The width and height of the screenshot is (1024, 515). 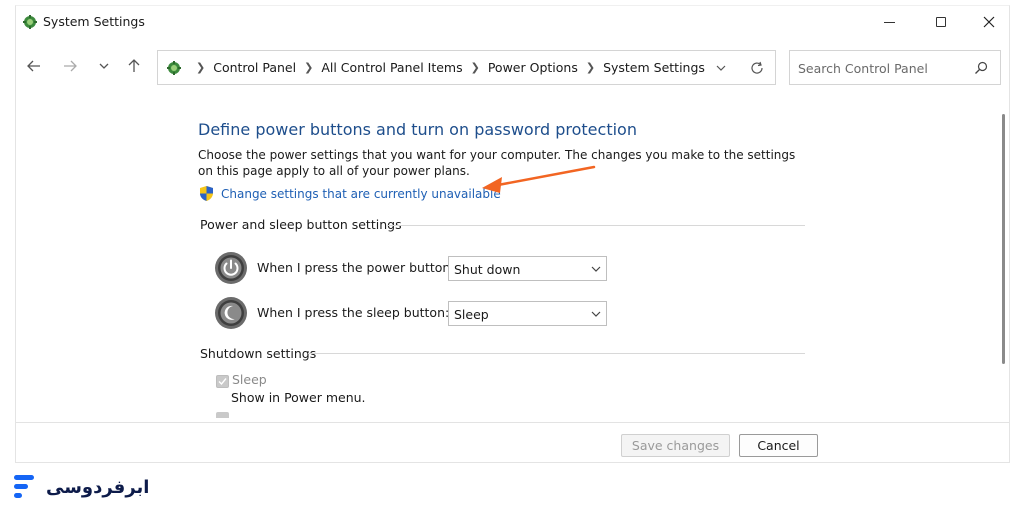 I want to click on arrow-left-icon, so click(x=33, y=66).